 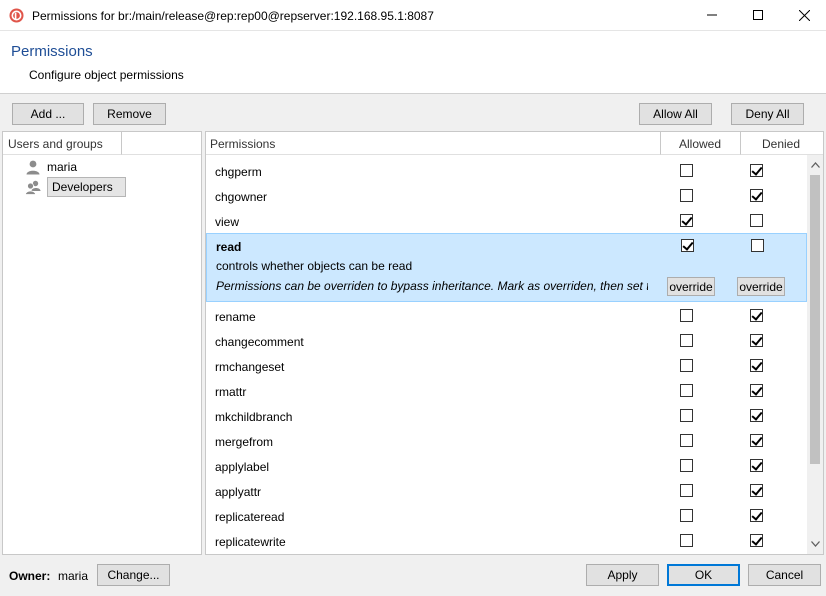 What do you see at coordinates (73, 576) in the screenshot?
I see `owner-value: maria` at bounding box center [73, 576].